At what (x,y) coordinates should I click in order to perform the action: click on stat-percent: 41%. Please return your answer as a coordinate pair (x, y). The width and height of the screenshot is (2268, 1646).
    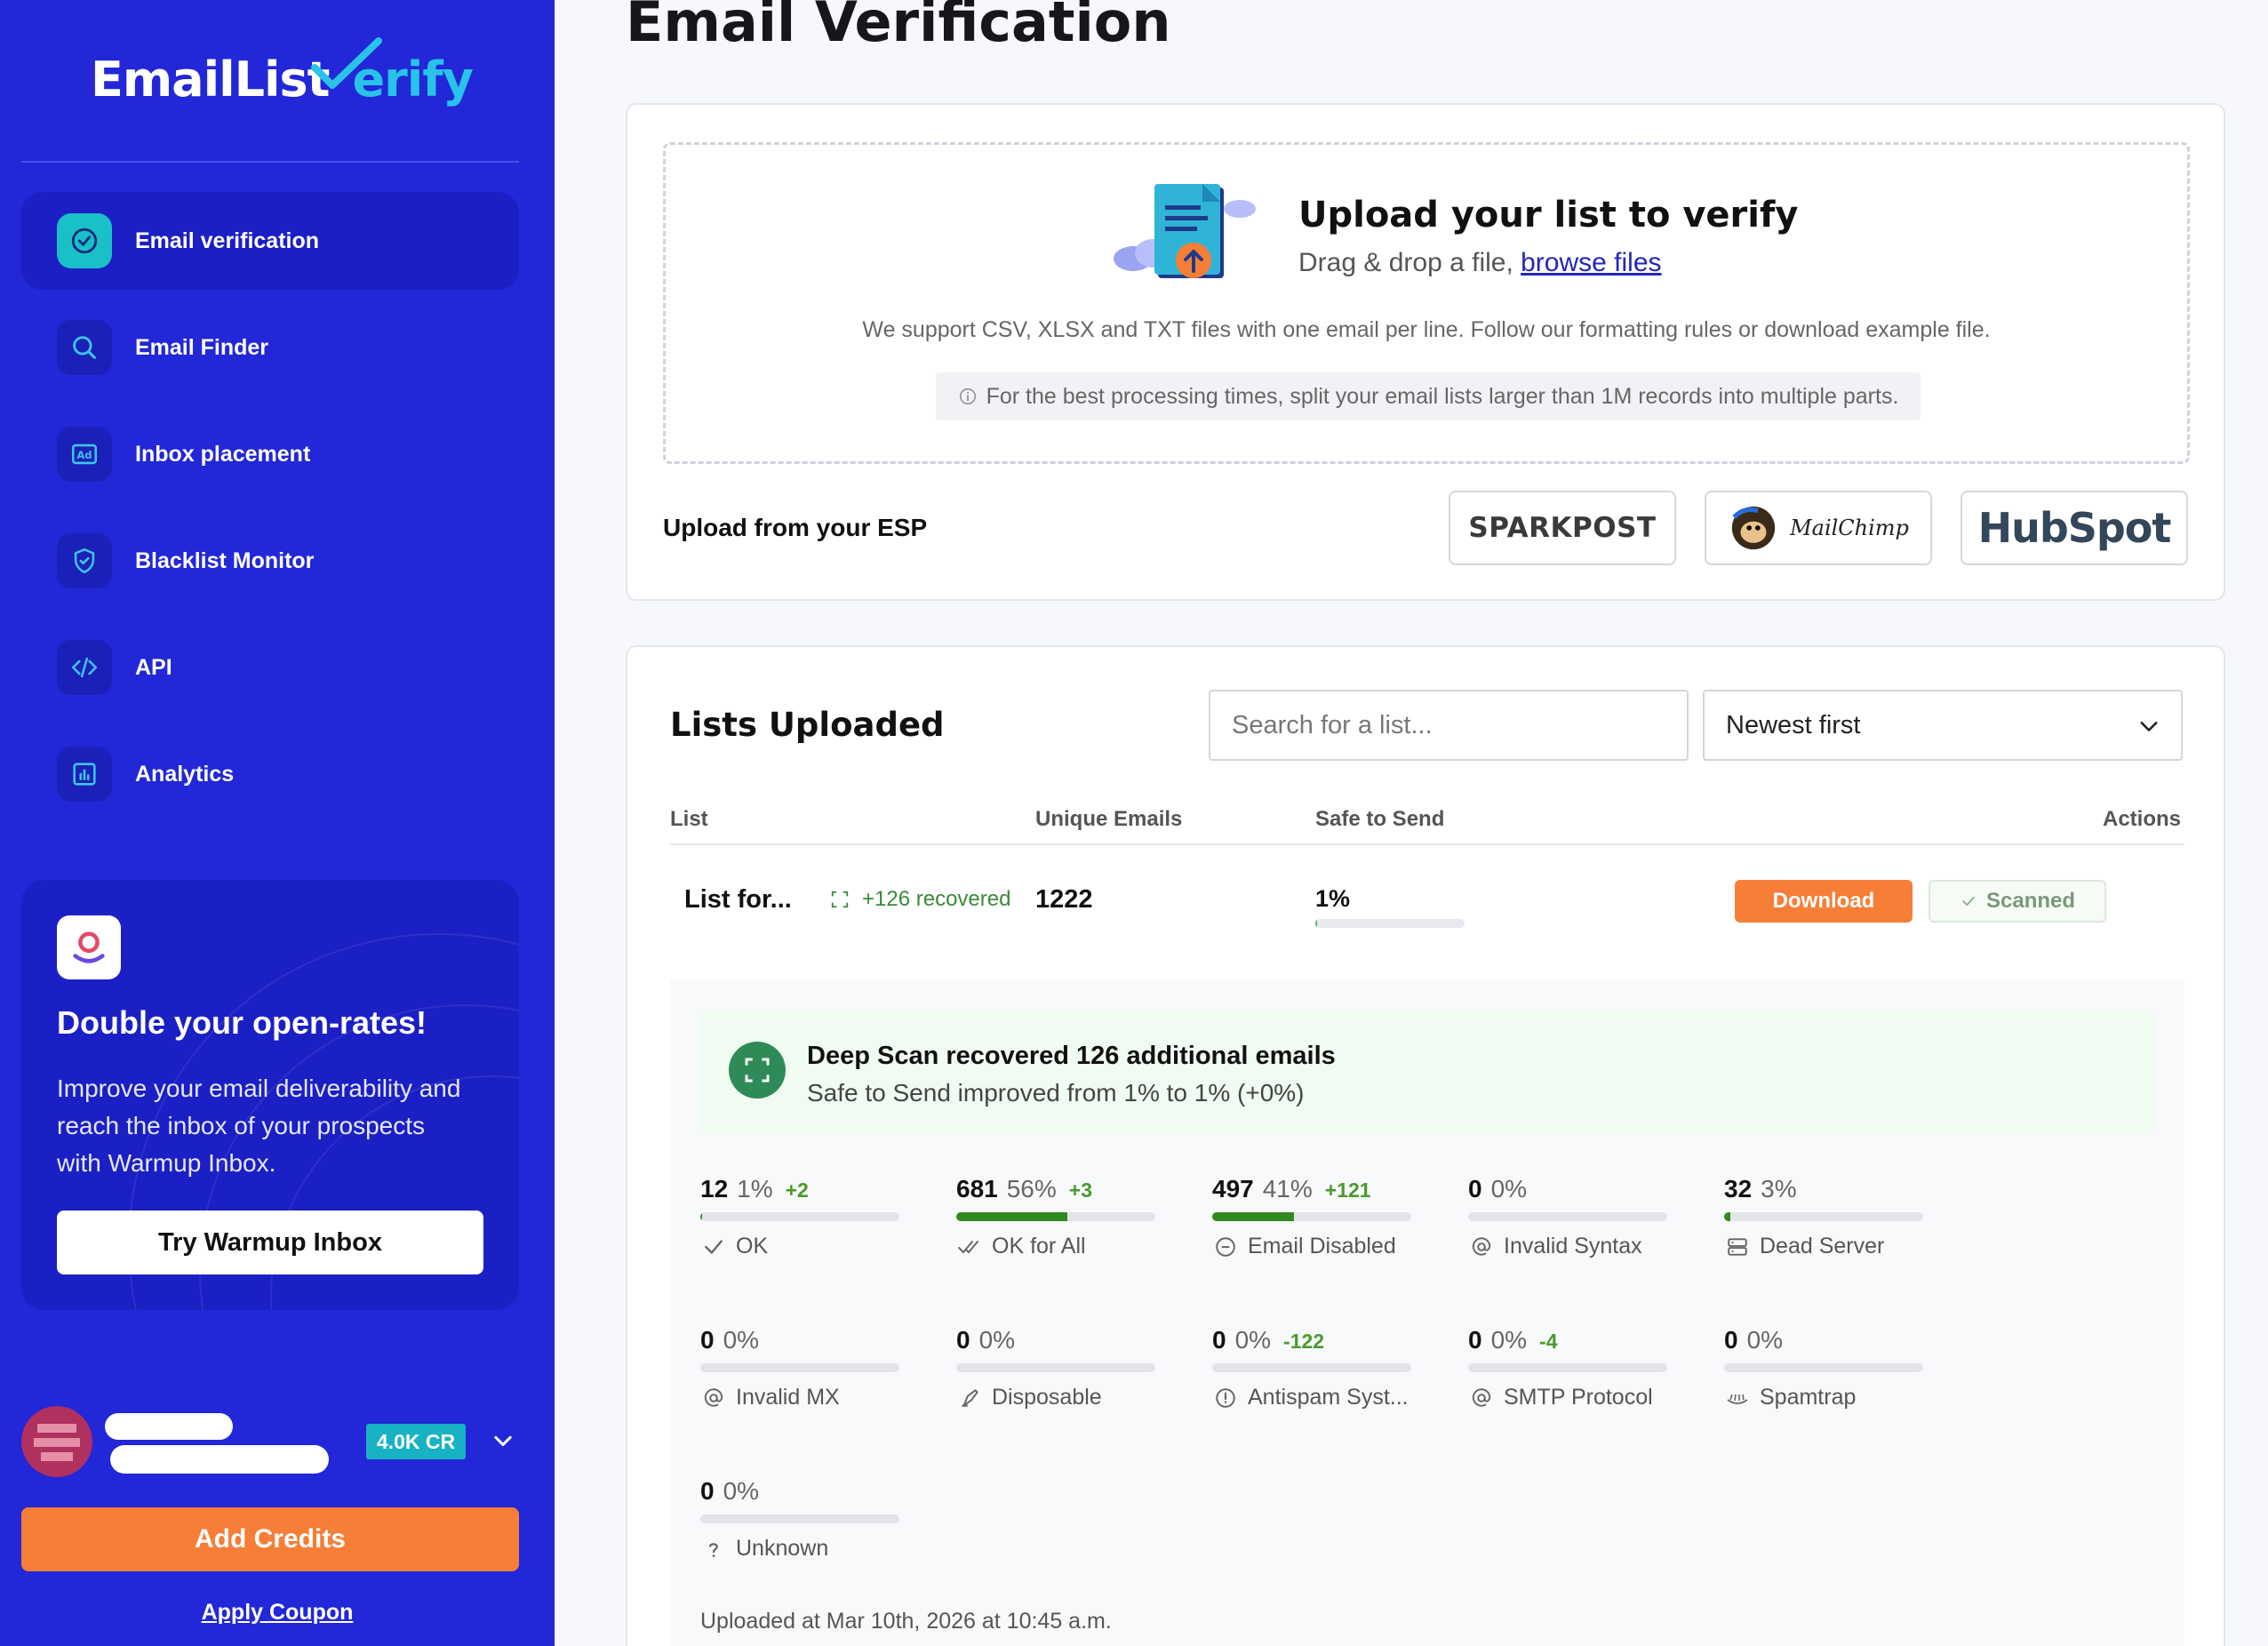
    Looking at the image, I should click on (1287, 1189).